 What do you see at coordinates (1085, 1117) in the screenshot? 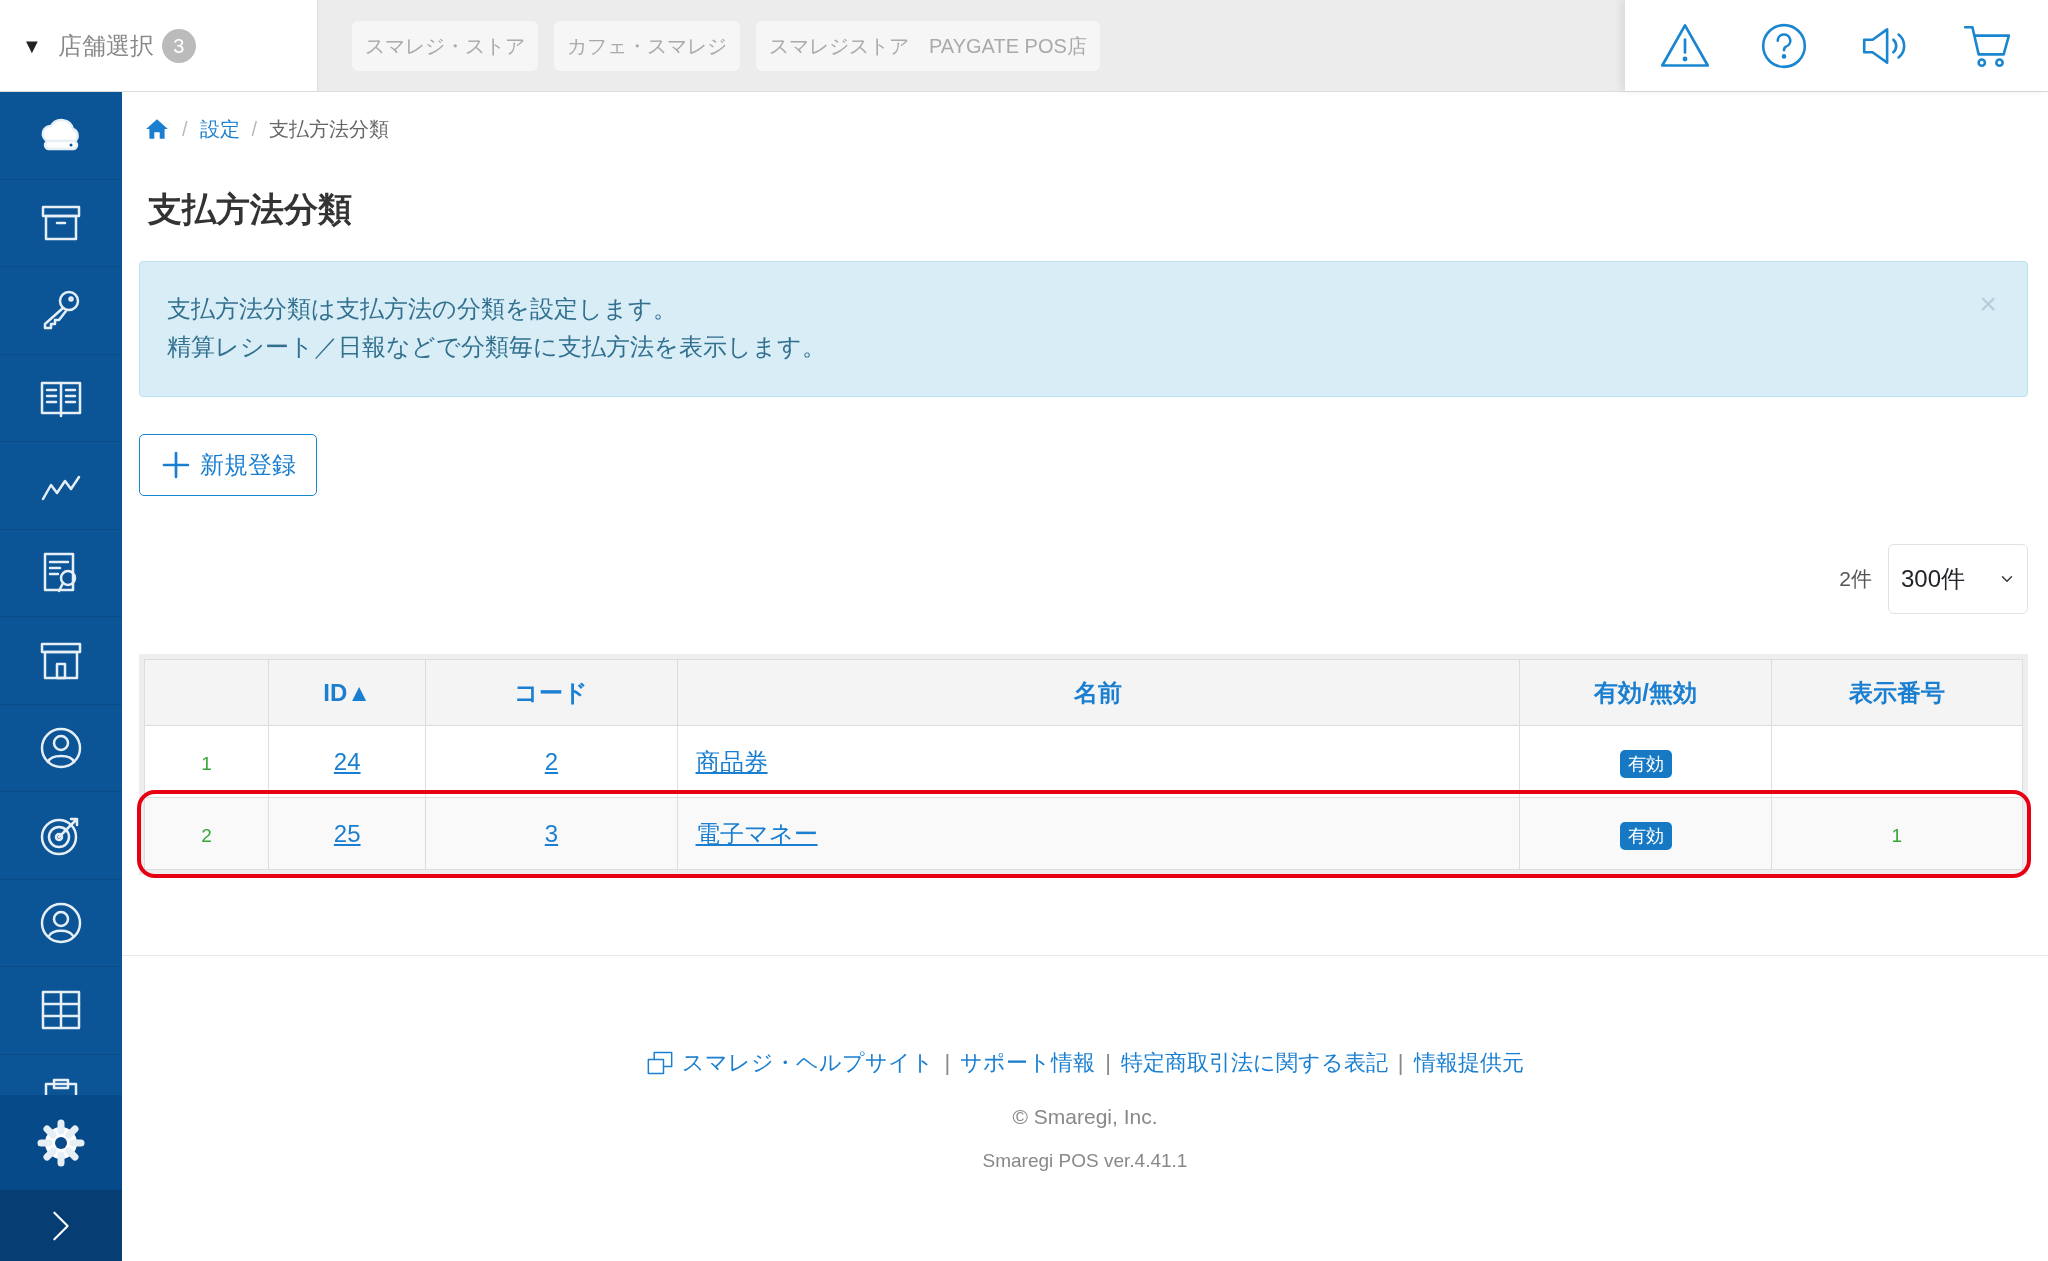
I see `copyright-text: © Smaregi, Inc.` at bounding box center [1085, 1117].